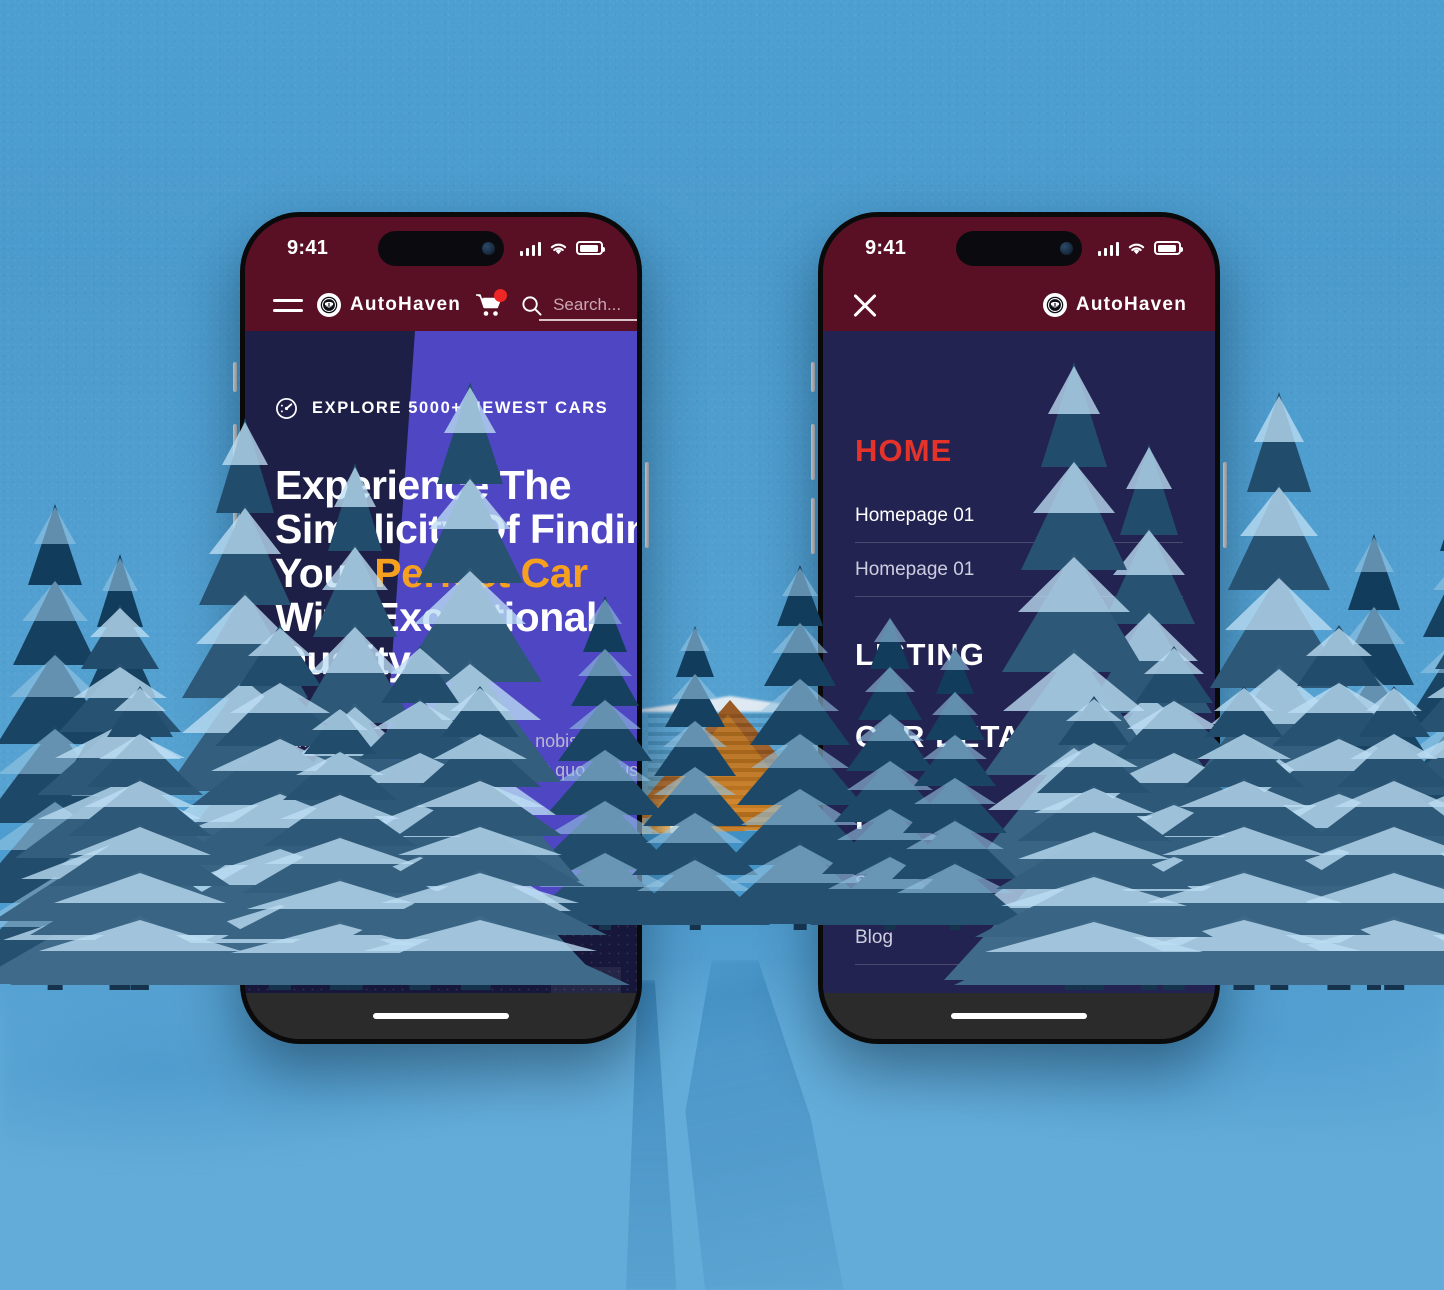  Describe the element at coordinates (288, 305) in the screenshot. I see `hamburger-menu-icon` at that location.